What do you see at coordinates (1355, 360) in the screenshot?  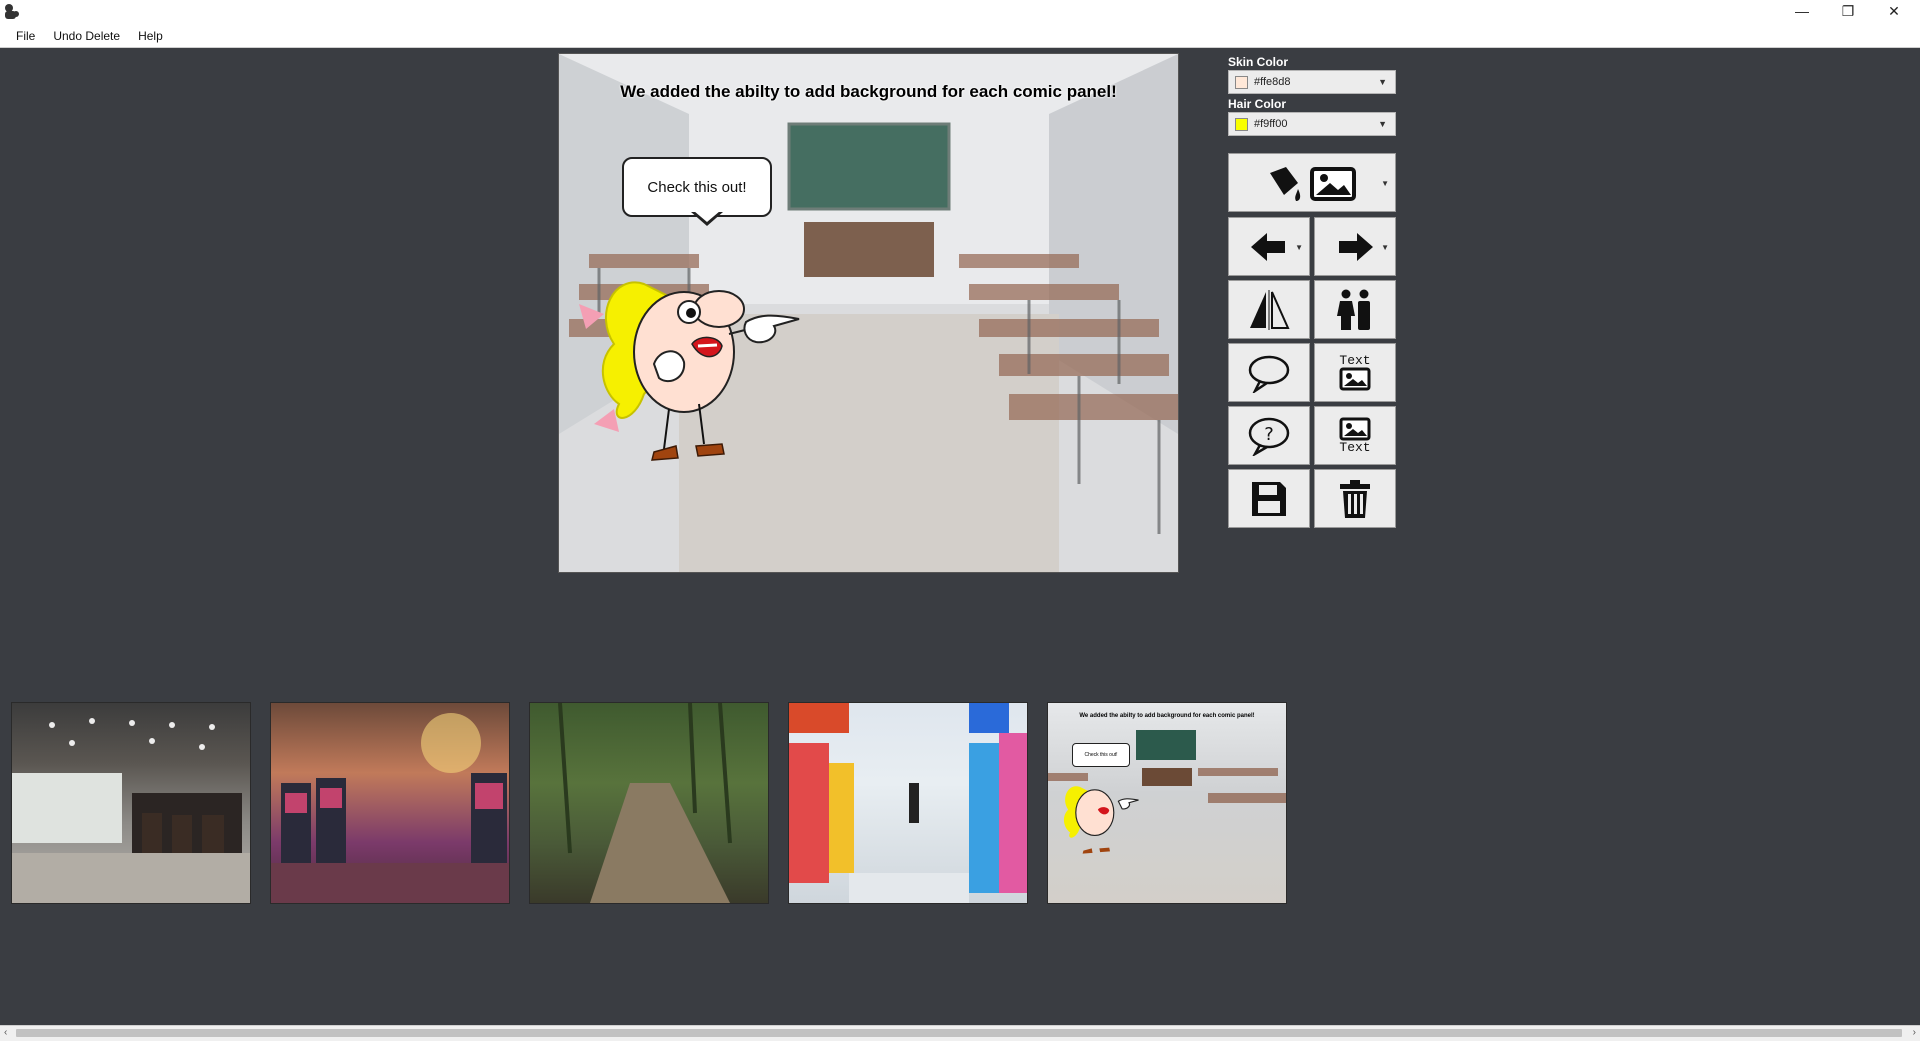 I see `text-above-image-label: Text` at bounding box center [1355, 360].